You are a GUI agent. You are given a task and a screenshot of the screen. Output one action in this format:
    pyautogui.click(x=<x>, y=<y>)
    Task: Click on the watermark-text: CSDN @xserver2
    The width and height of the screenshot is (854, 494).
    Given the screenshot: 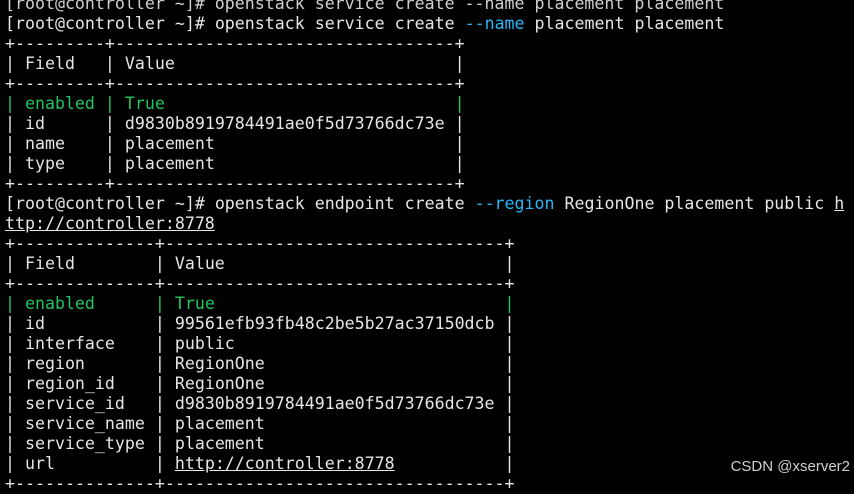 What is the action you would take?
    pyautogui.click(x=790, y=466)
    